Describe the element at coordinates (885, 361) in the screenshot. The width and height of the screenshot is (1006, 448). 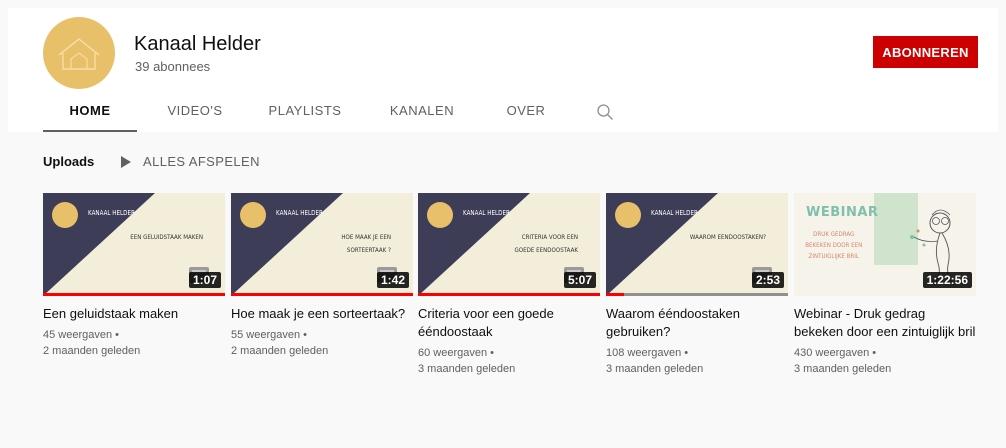
I see `video-meta: 430 weergaven • 3 maanden geleden` at that location.